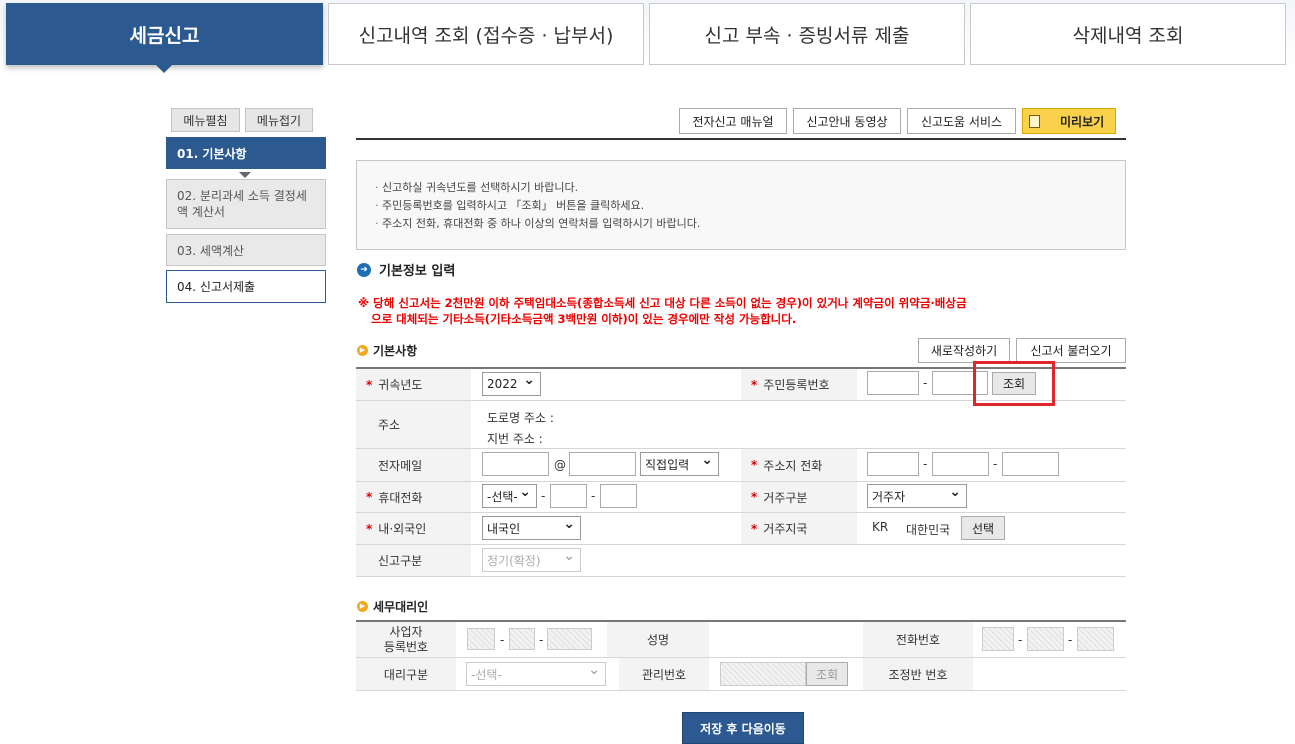 The image size is (1295, 744). Describe the element at coordinates (481, 639) in the screenshot. I see `bizno-1-input` at that location.